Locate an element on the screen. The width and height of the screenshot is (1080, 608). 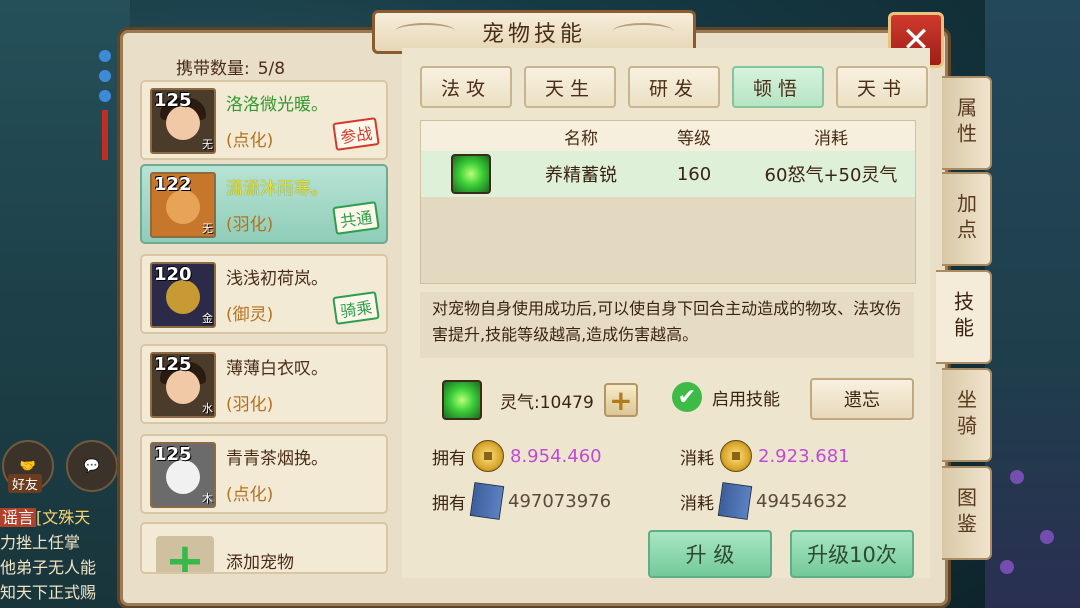
tab-heavenly-book: 天书 is located at coordinates (882, 87).